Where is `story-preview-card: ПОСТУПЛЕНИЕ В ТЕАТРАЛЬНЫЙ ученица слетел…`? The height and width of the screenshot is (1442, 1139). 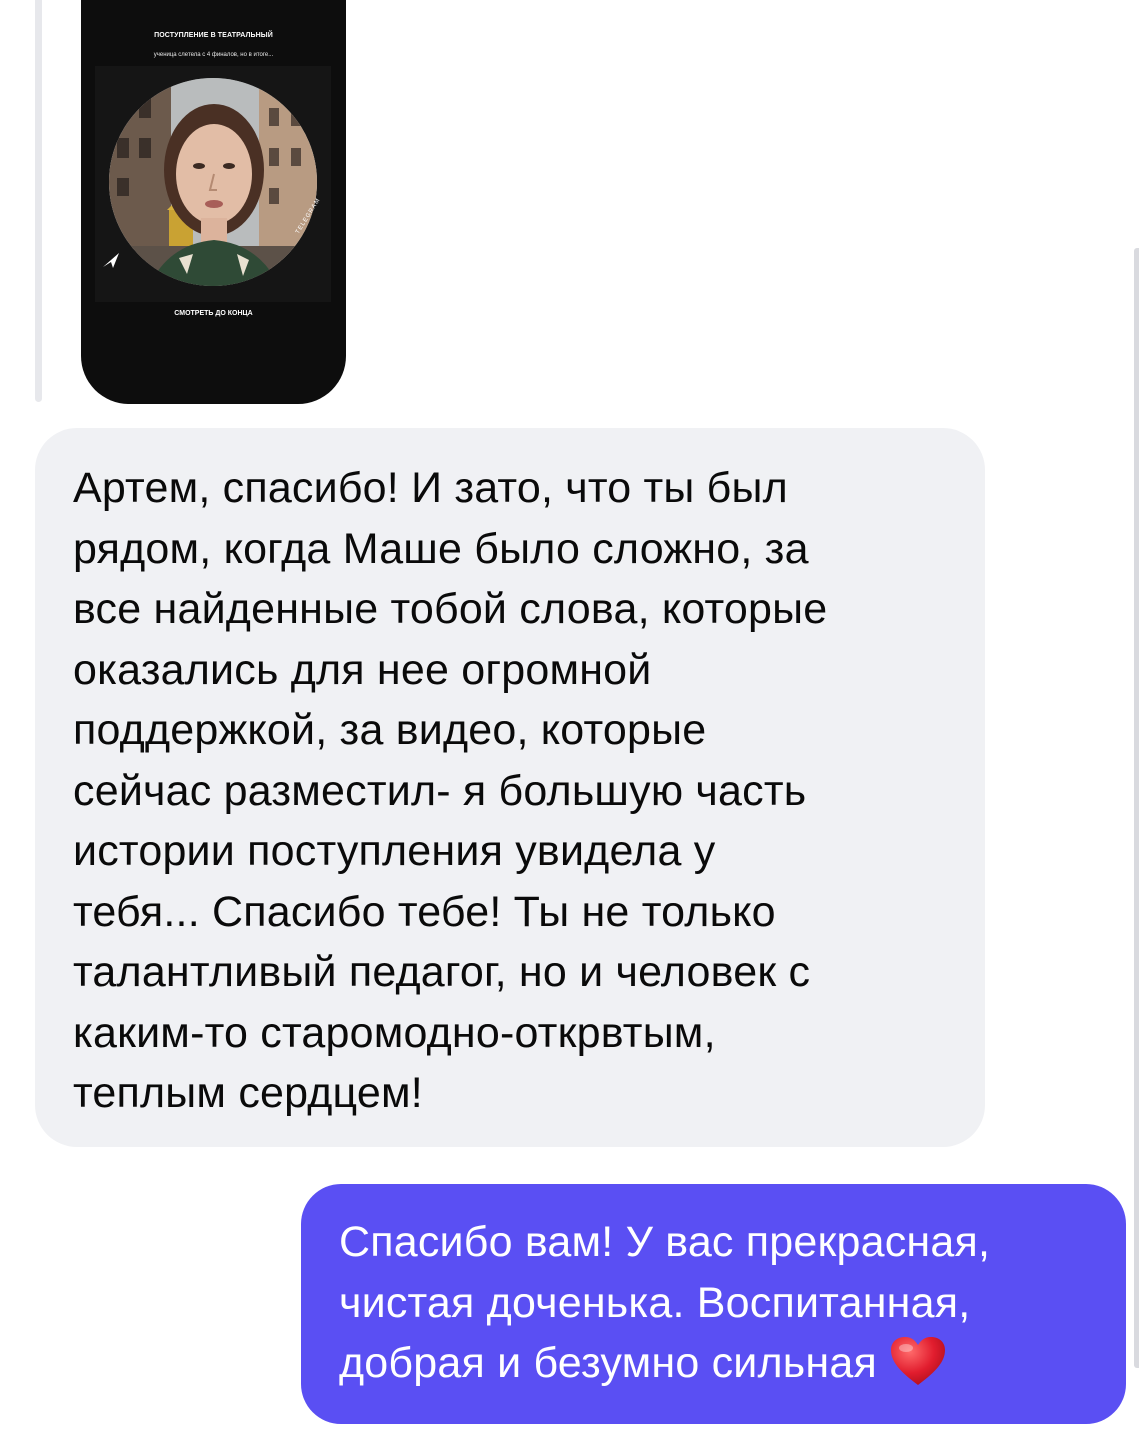
story-preview-card: ПОСТУПЛЕНИЕ В ТЕАТРАЛЬНЫЙ ученица слетел… is located at coordinates (213, 202).